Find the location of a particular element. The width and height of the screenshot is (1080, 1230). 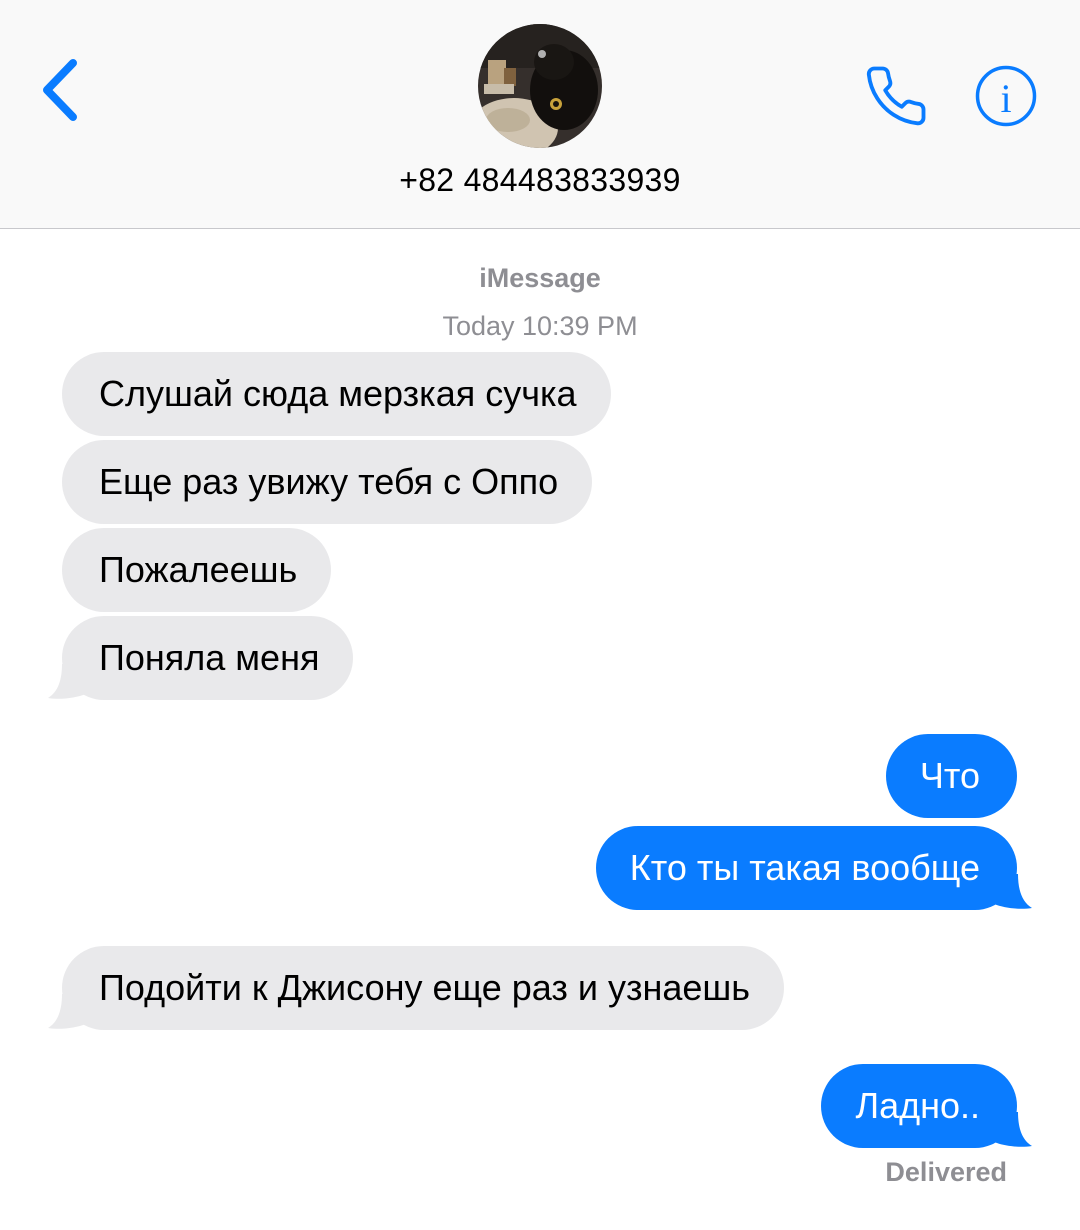

incoming-message-bubble: Пожалеешь is located at coordinates (197, 570).